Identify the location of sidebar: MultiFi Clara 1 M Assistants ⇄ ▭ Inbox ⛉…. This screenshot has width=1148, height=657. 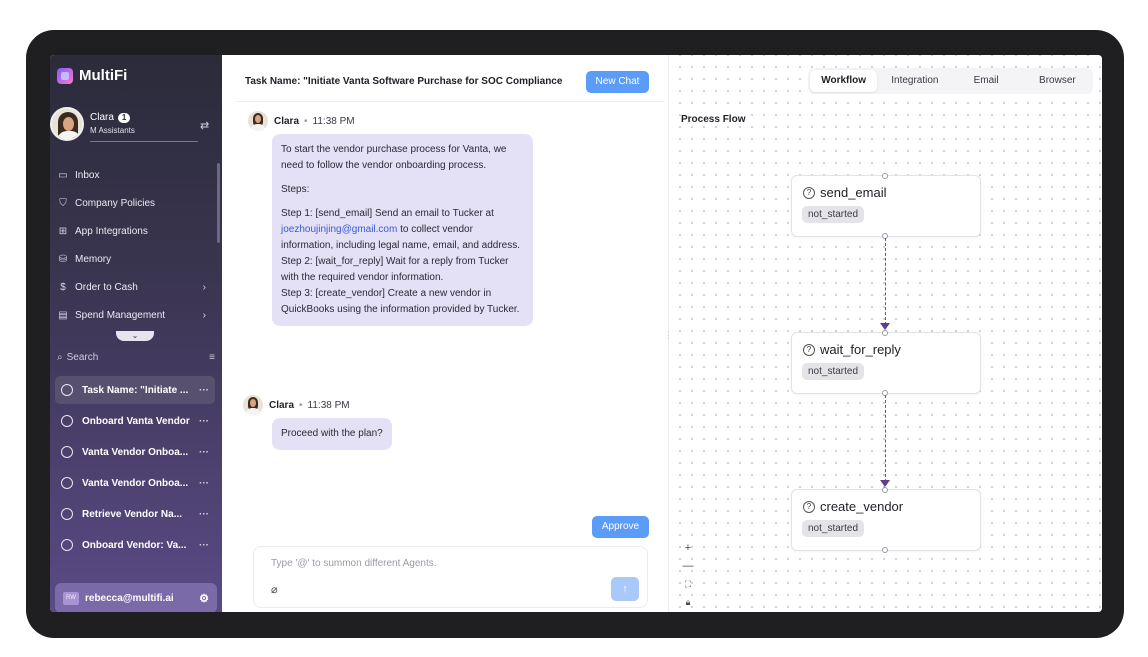
(136, 333).